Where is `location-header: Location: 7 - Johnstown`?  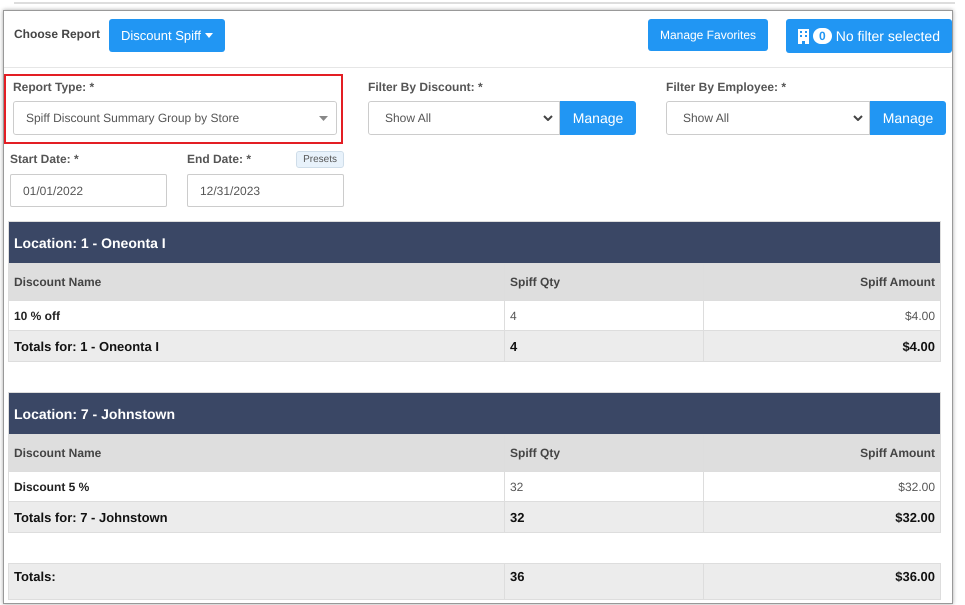
location-header: Location: 7 - Johnstown is located at coordinates (474, 413).